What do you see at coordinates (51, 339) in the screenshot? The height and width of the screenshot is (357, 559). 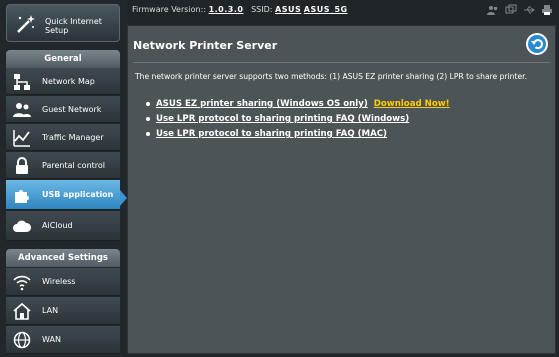 I see `sidebar-item-label: WAN` at bounding box center [51, 339].